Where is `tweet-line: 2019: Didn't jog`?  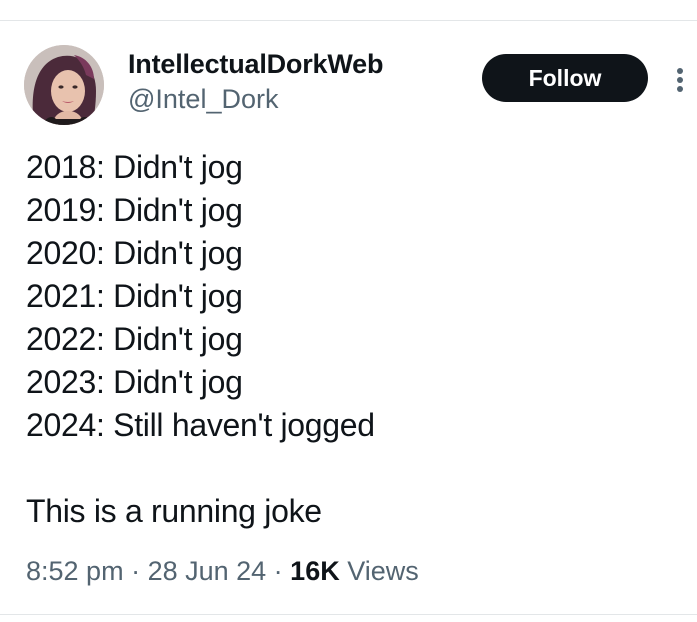
tweet-line: 2019: Didn't jog is located at coordinates (134, 210).